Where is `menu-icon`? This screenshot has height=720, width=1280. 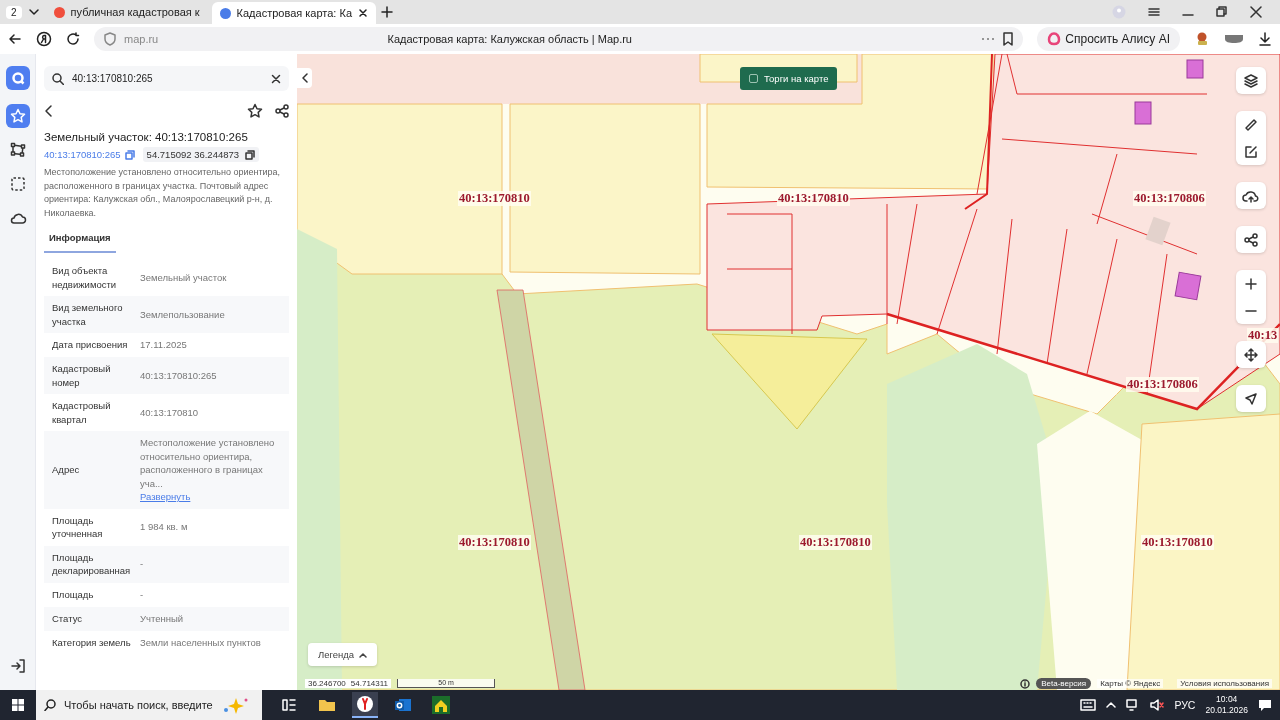
menu-icon is located at coordinates (1154, 12).